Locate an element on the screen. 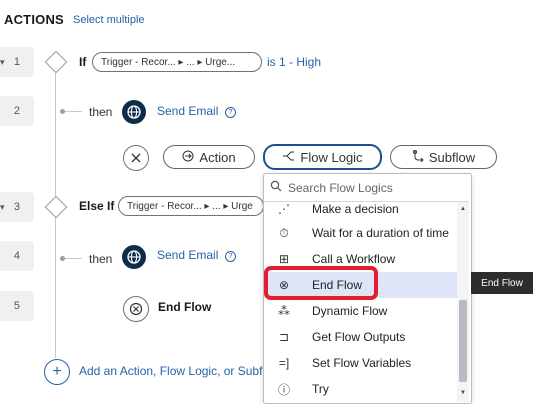 This screenshot has width=546, height=404. menu-item-wait-duration: ⏱ Wait for a duration of time is located at coordinates (360, 233).